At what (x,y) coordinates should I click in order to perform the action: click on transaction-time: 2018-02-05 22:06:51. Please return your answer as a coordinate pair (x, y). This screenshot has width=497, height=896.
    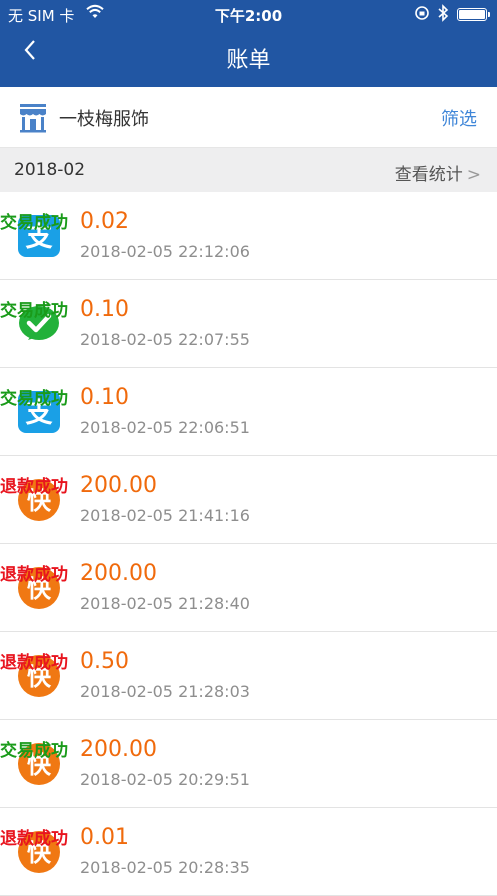
    Looking at the image, I should click on (165, 427).